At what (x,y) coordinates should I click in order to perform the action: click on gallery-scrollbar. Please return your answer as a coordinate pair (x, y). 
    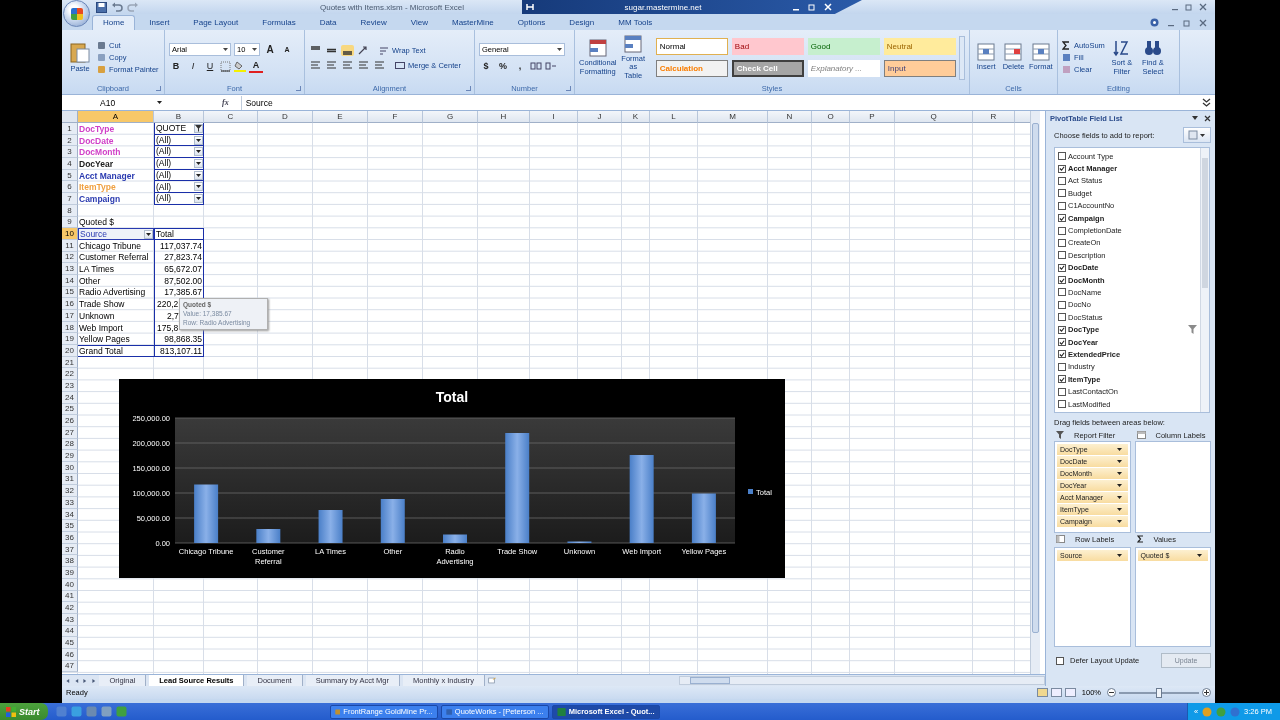
    Looking at the image, I should click on (961, 57).